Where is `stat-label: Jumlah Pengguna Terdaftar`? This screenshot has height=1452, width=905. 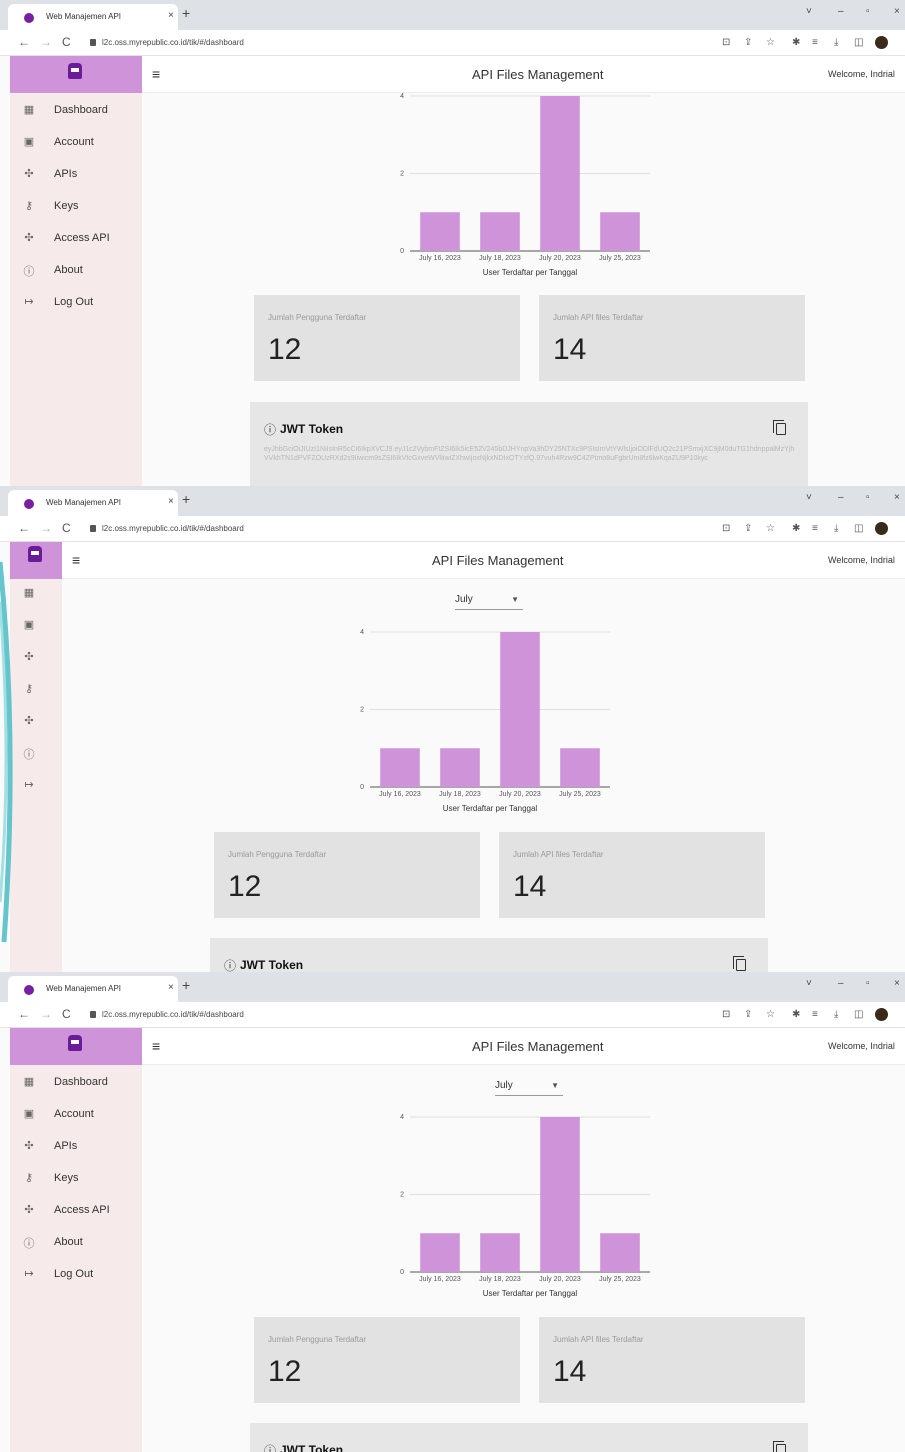 stat-label: Jumlah Pengguna Terdaftar is located at coordinates (317, 1339).